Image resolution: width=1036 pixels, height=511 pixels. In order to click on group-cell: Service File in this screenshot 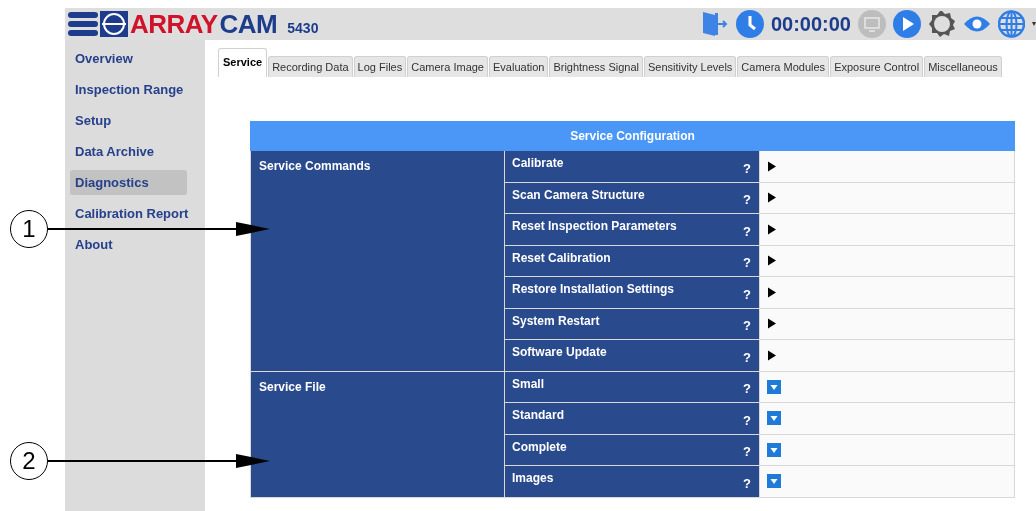, I will do `click(377, 434)`.